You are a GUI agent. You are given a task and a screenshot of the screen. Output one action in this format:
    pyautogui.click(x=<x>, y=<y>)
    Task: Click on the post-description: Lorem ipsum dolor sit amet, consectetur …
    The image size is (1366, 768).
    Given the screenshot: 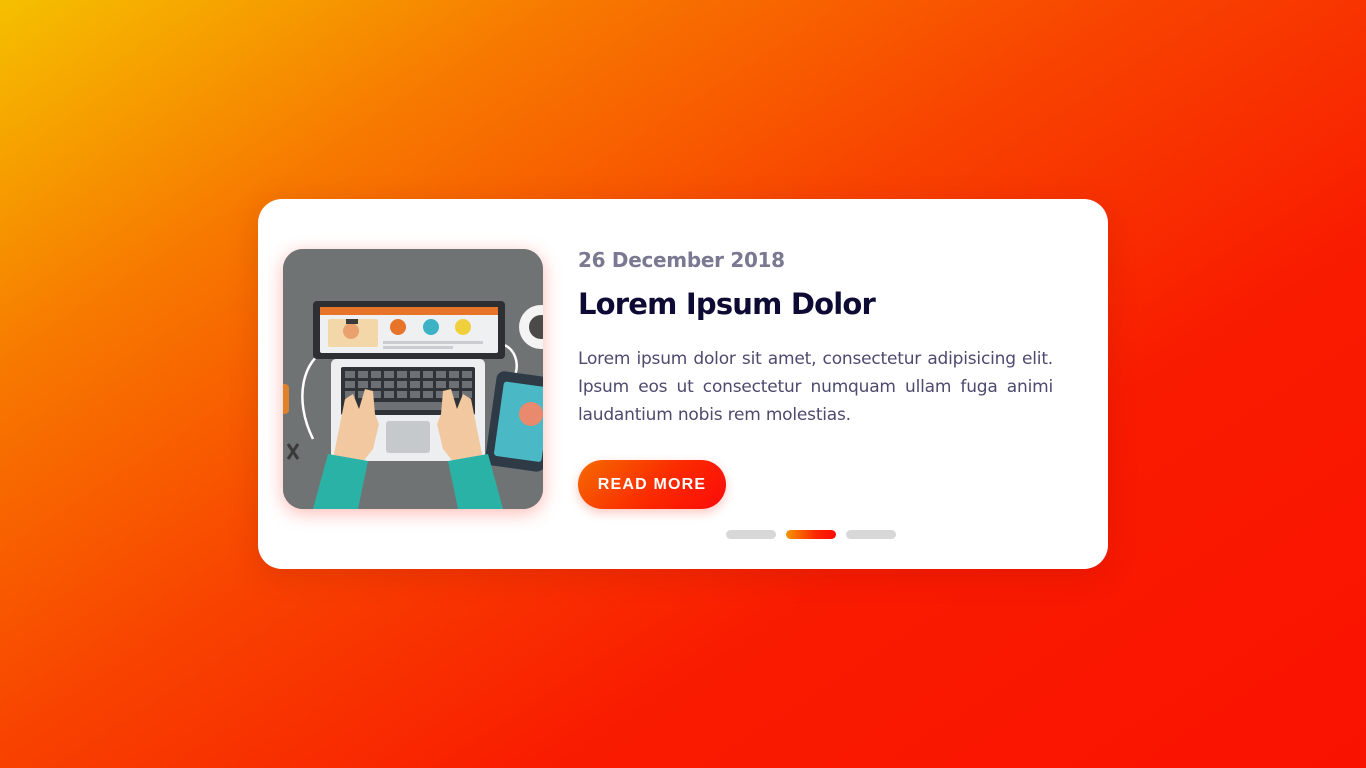 What is the action you would take?
    pyautogui.click(x=815, y=387)
    